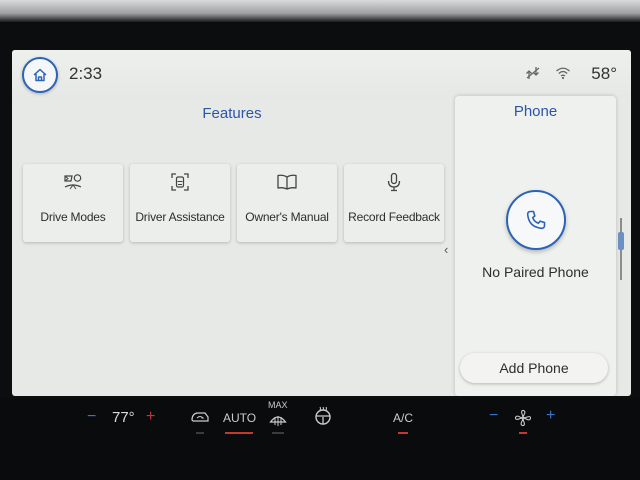 This screenshot has height=480, width=640. What do you see at coordinates (533, 73) in the screenshot?
I see `signal-off-icon` at bounding box center [533, 73].